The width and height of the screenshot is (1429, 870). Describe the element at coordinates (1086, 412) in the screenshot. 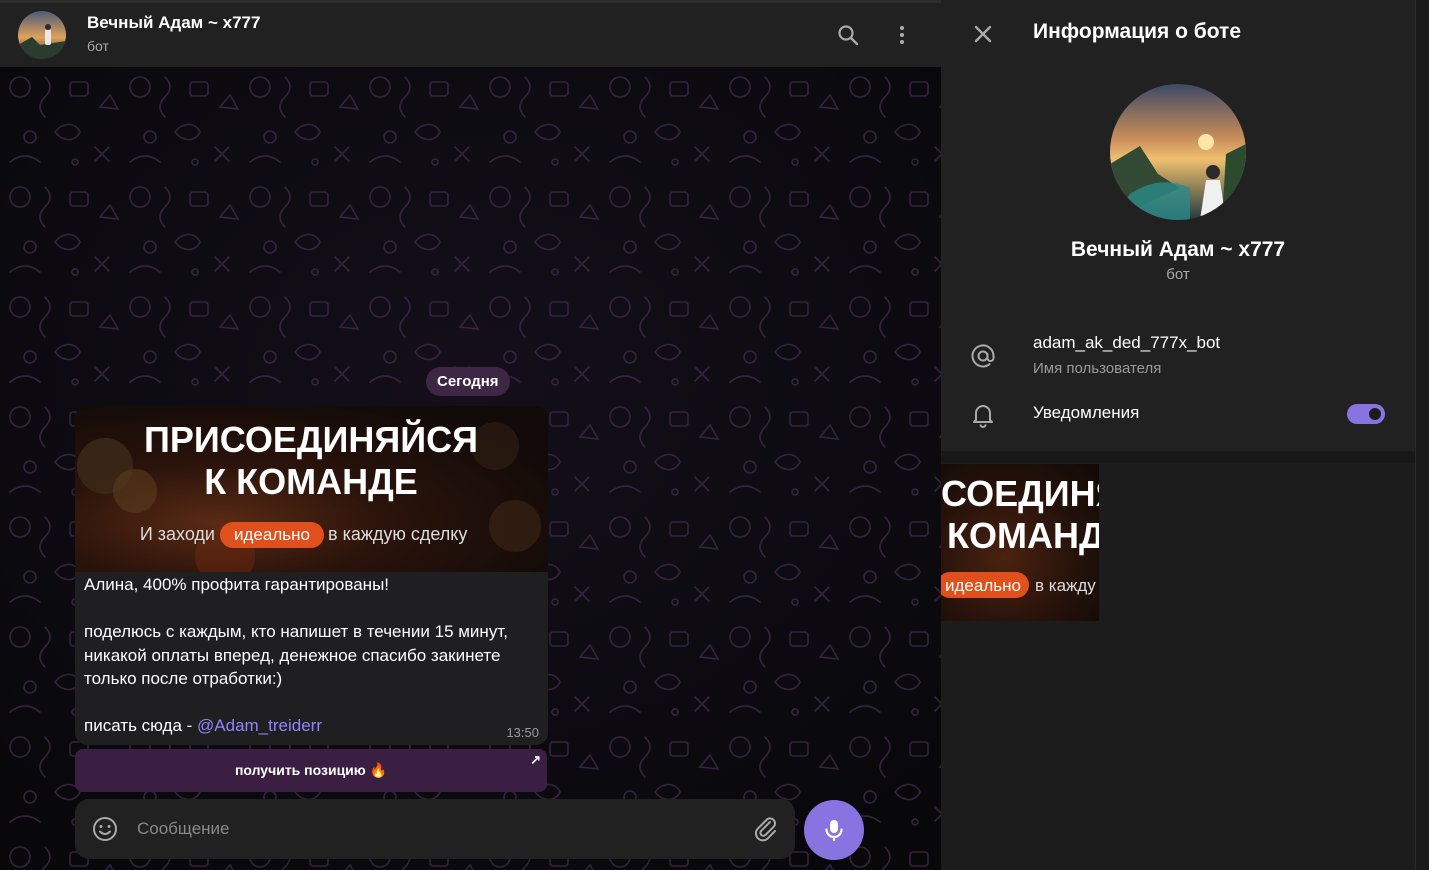

I see `notifications-label: Уведомления` at that location.